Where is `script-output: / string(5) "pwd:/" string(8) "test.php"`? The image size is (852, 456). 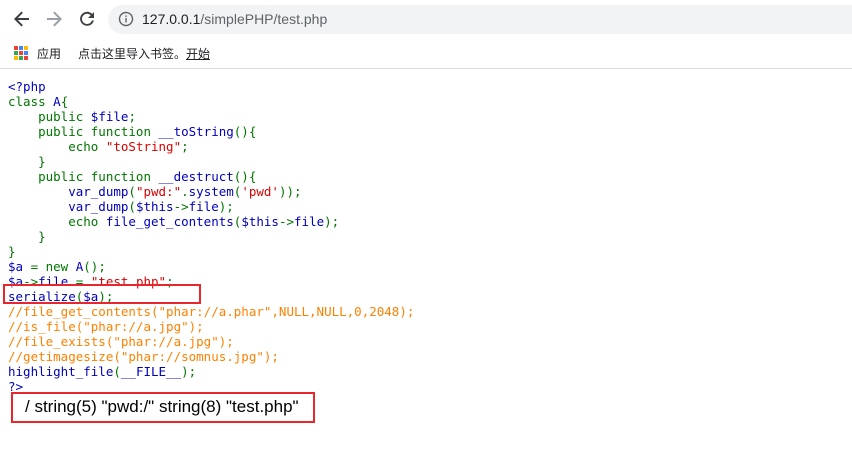 script-output: / string(5) "pwd:/" string(8) "test.php" is located at coordinates (162, 406).